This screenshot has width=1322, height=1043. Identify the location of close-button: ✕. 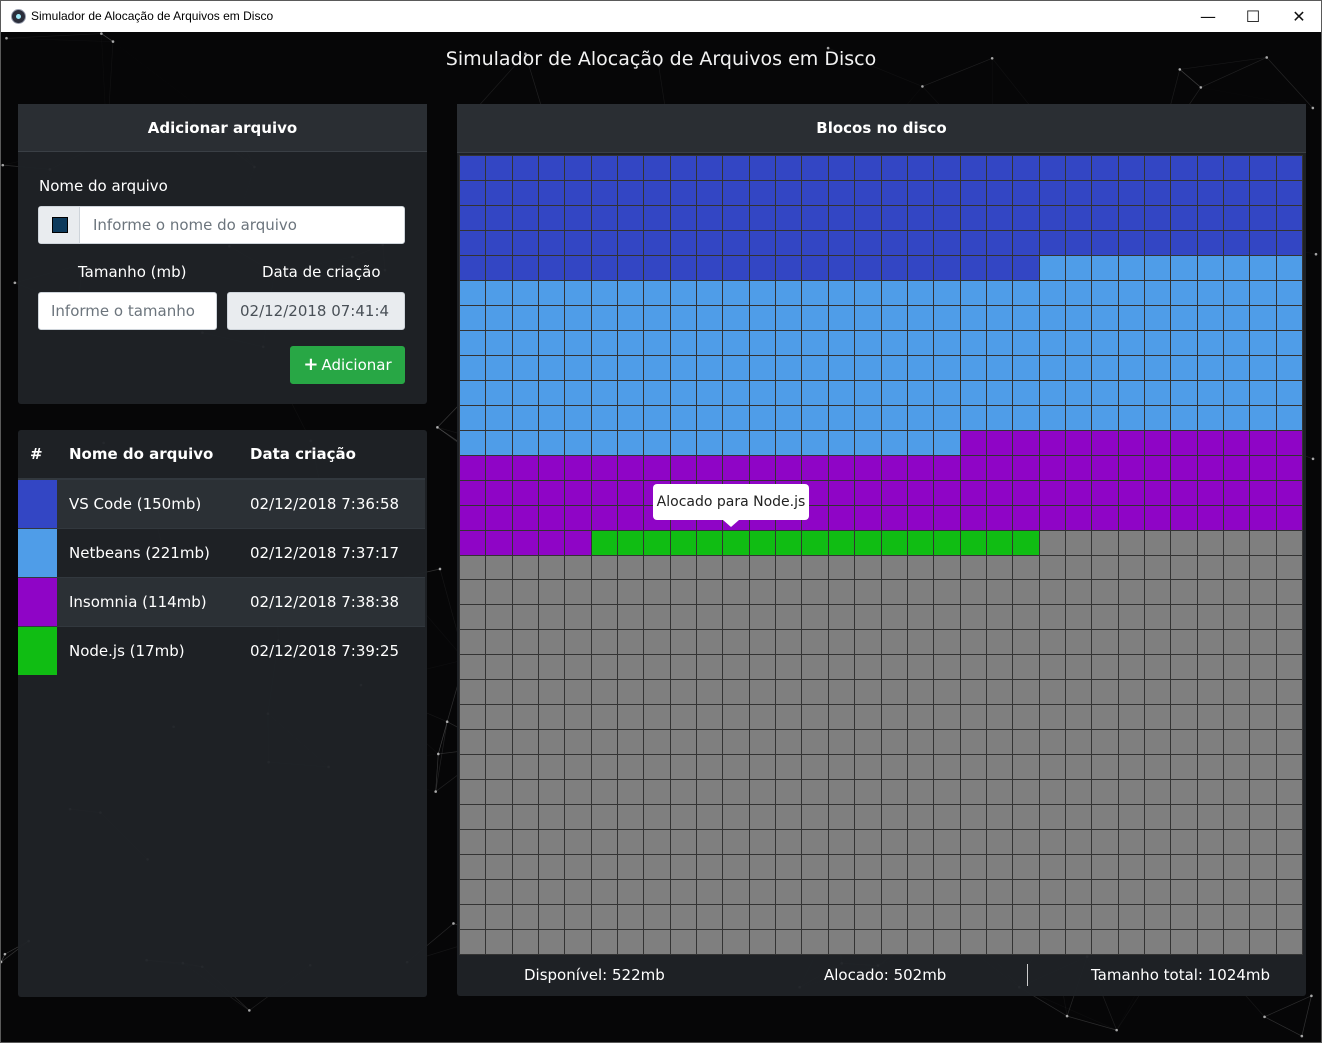
(1298, 16).